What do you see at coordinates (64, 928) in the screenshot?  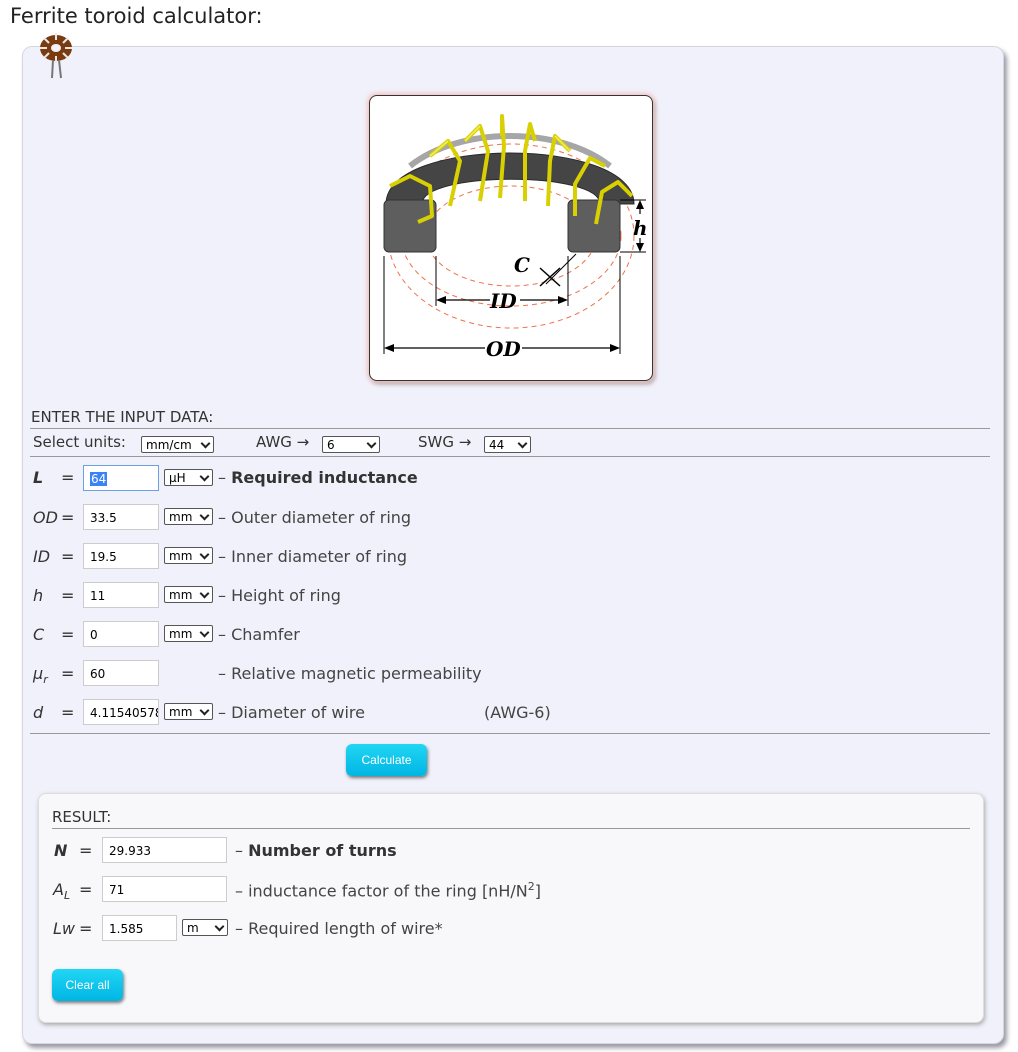 I see `symbol-lw: Lw` at bounding box center [64, 928].